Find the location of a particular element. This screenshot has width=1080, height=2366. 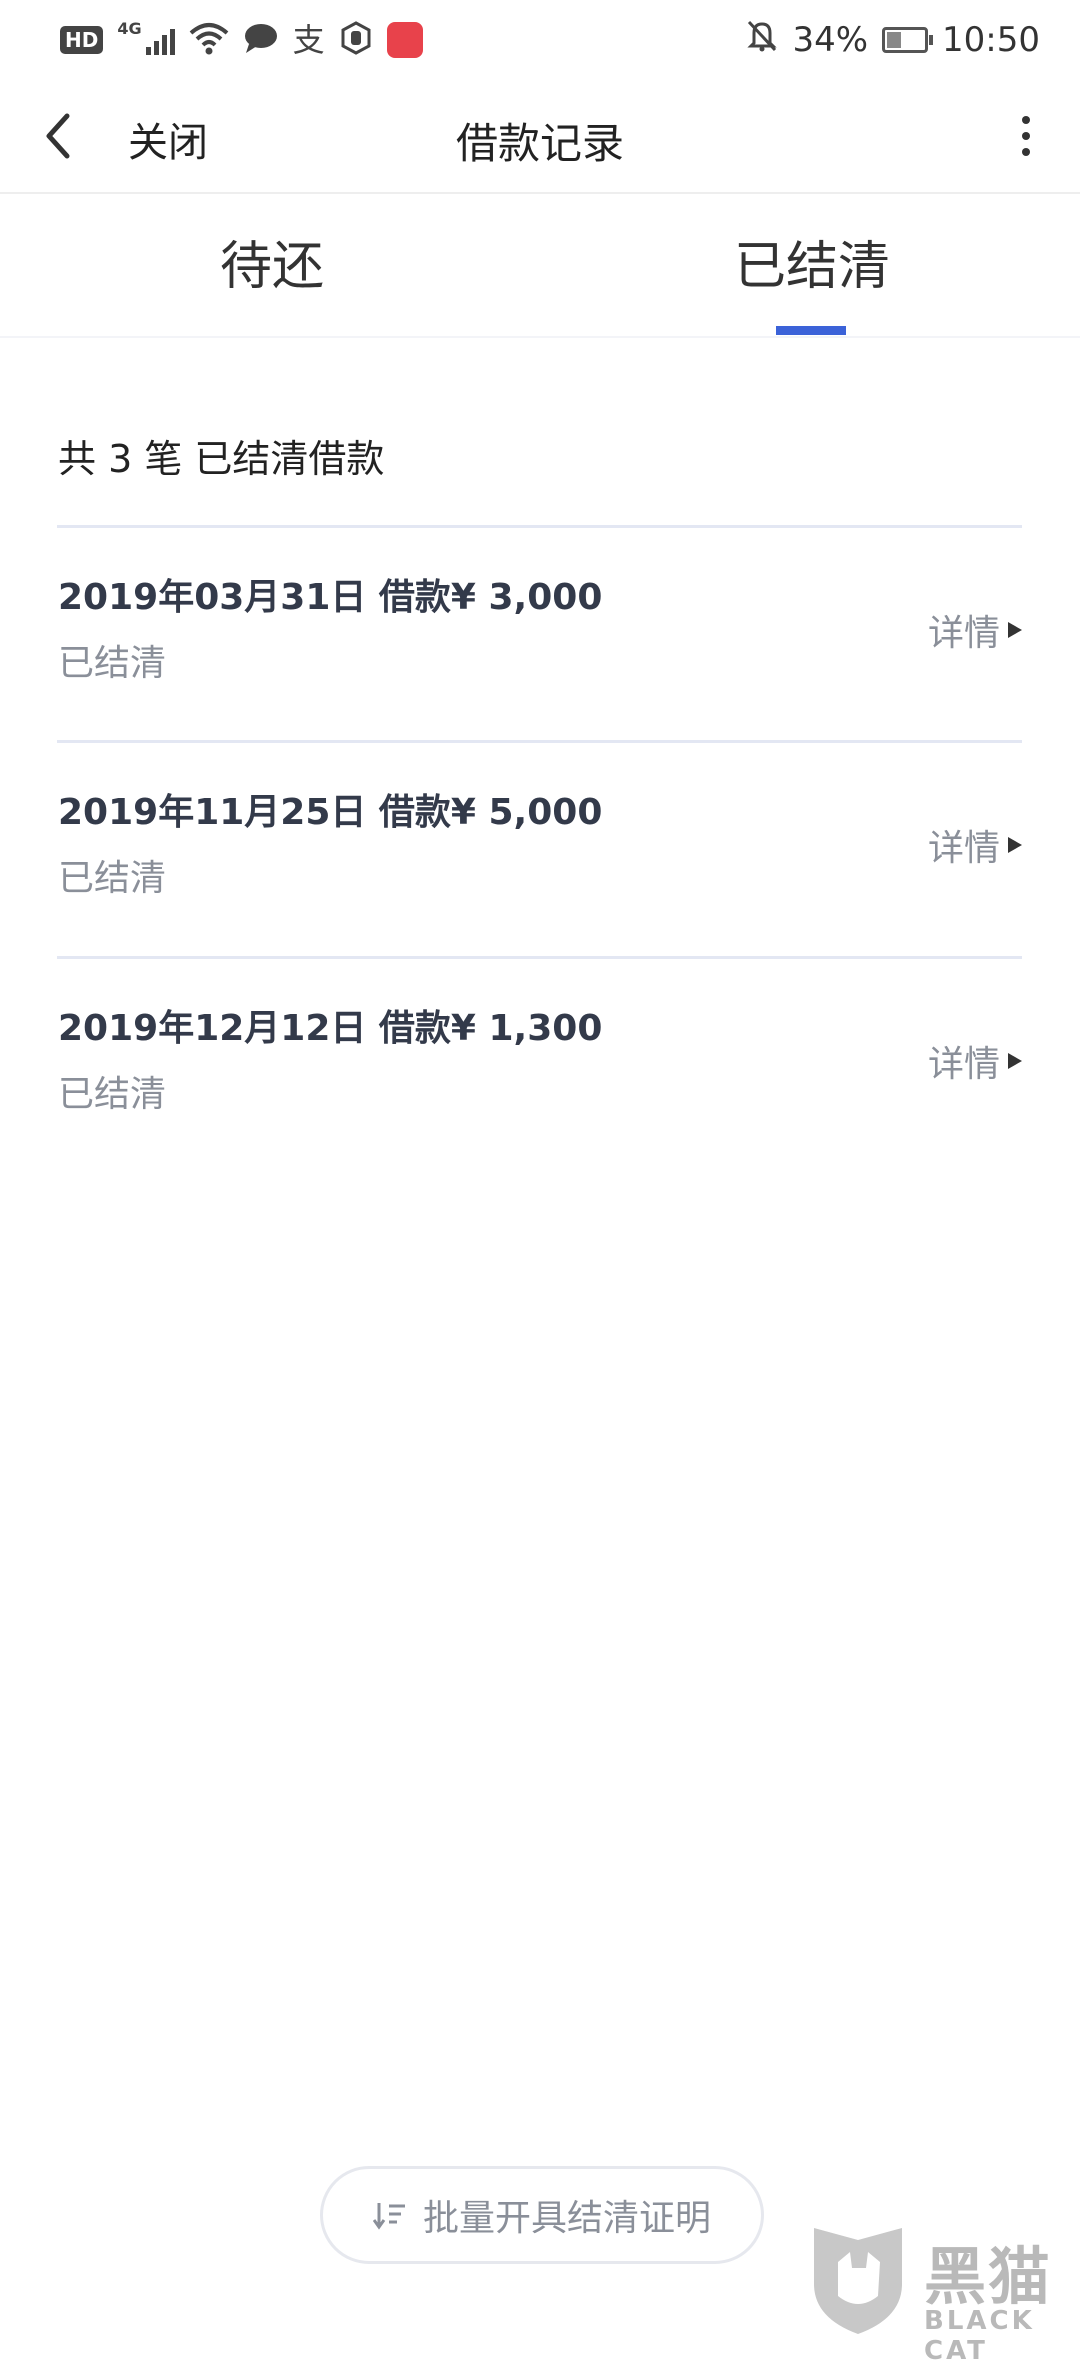

tab-pending: 待还 is located at coordinates (272, 261).